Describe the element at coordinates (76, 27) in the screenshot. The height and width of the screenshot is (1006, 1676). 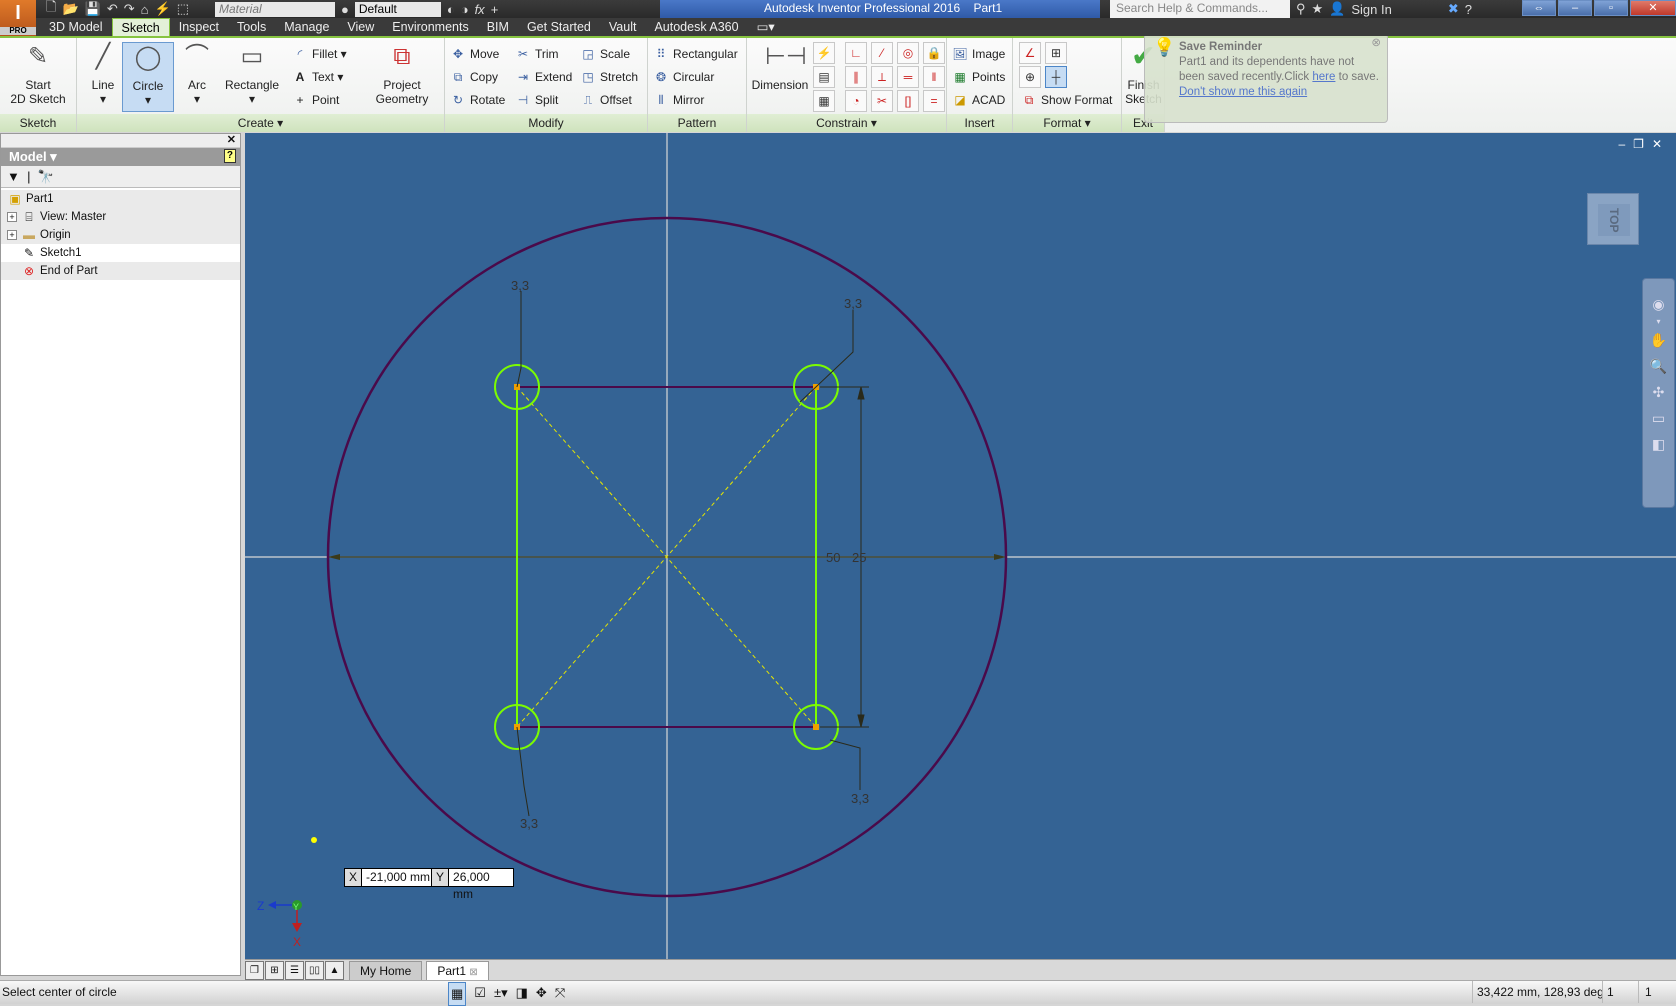
I see `tab-3d-model: 3D Model` at that location.